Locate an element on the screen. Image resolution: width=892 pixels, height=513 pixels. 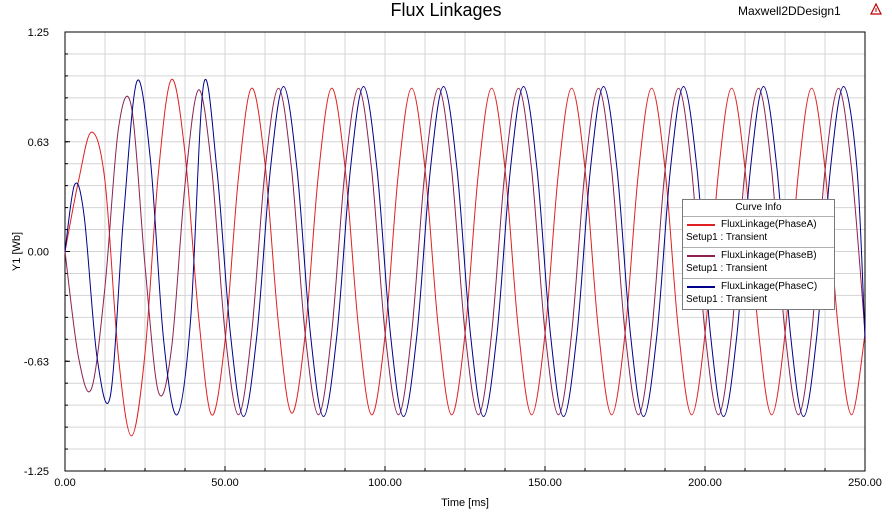
legend-swatch-phase-a is located at coordinates (701, 225).